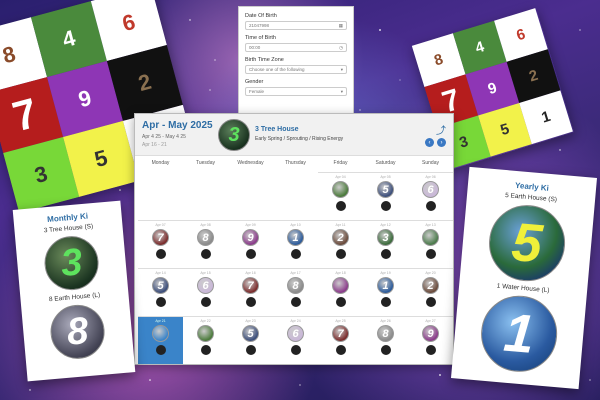 The width and height of the screenshot is (600, 400). What do you see at coordinates (205, 321) in the screenshot?
I see `day-date: Apr 22` at bounding box center [205, 321].